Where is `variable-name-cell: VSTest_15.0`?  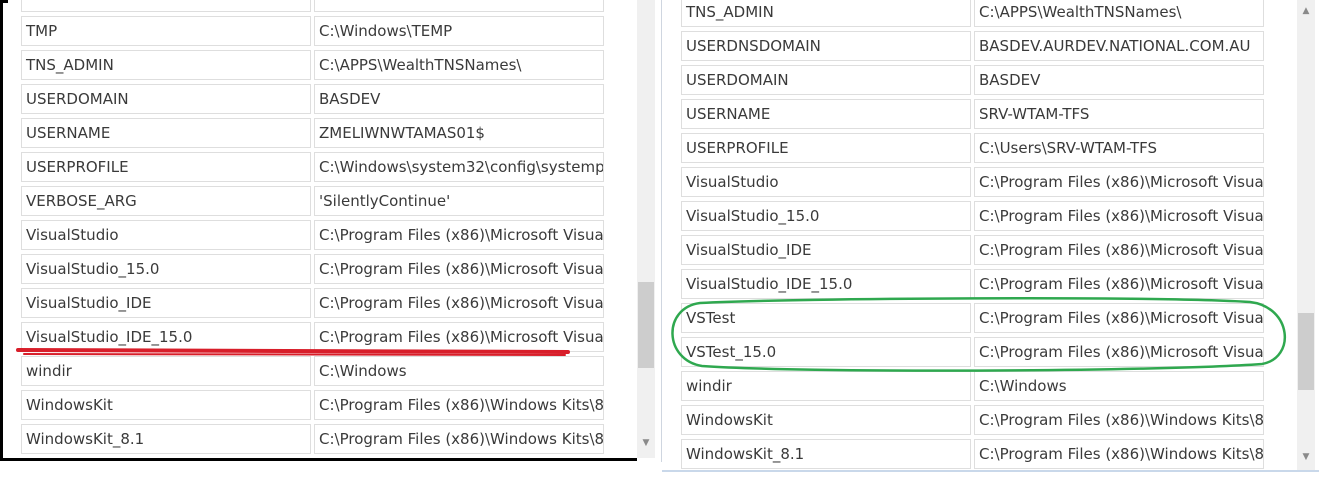
variable-name-cell: VSTest_15.0 is located at coordinates (826, 352).